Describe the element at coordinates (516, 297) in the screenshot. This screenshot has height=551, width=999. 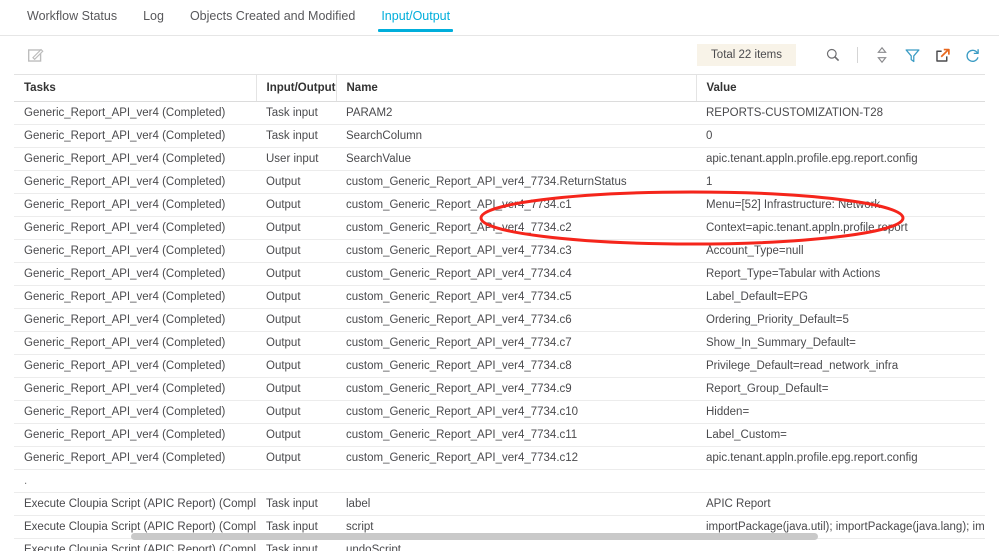
I see `cell-name: custom_Generic_Report_API_ver4_7734.c5` at that location.